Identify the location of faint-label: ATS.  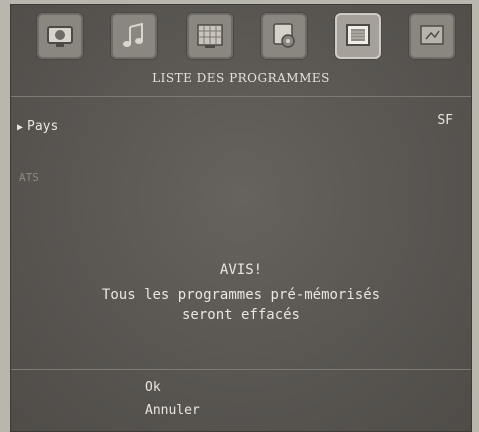
(29, 177).